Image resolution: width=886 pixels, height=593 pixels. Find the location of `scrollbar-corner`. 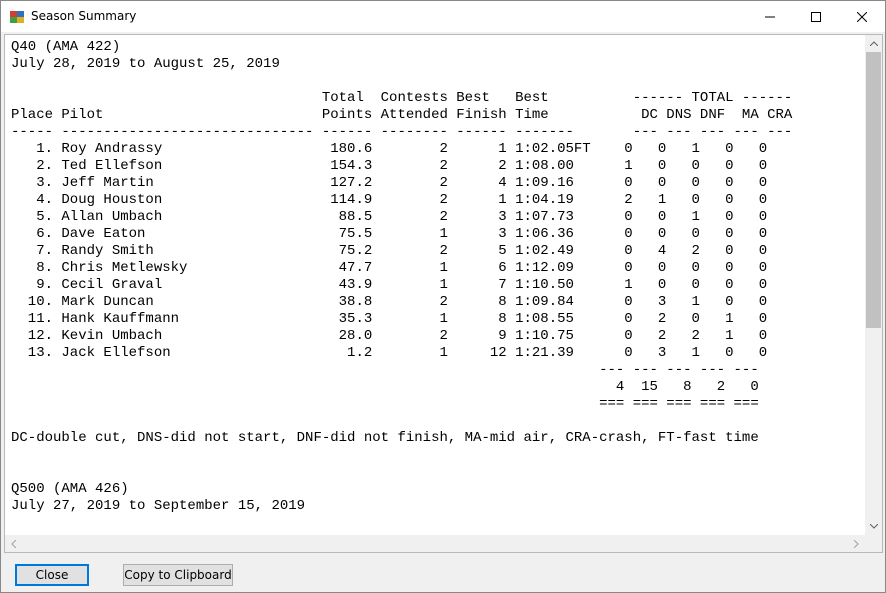

scrollbar-corner is located at coordinates (873, 543).